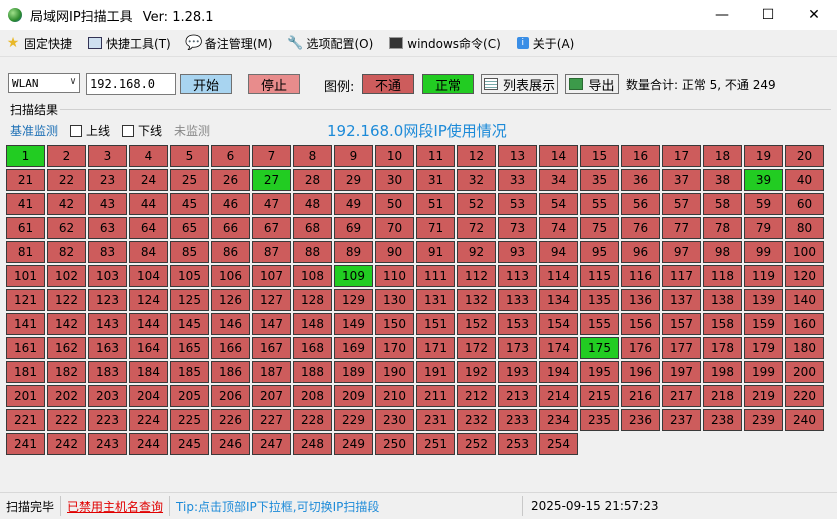  What do you see at coordinates (107, 252) in the screenshot?
I see `ip-cell: 83` at bounding box center [107, 252].